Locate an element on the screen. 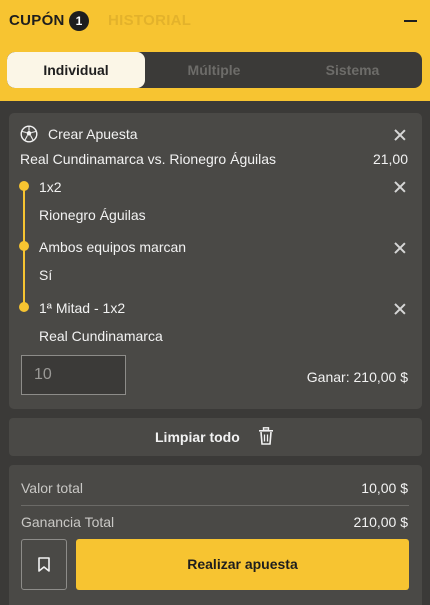 Image resolution: width=430 pixels, height=605 pixels. leg-selection: Real Cundinamarca is located at coordinates (101, 336).